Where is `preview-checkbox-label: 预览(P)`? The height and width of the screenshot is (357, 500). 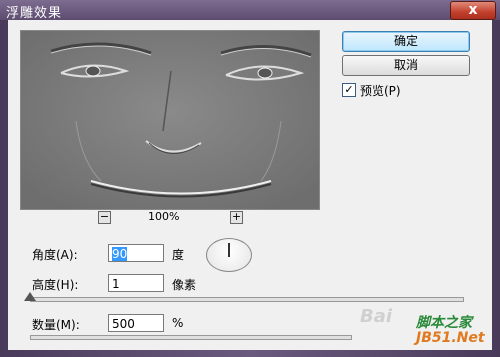 preview-checkbox-label: 预览(P) is located at coordinates (380, 91).